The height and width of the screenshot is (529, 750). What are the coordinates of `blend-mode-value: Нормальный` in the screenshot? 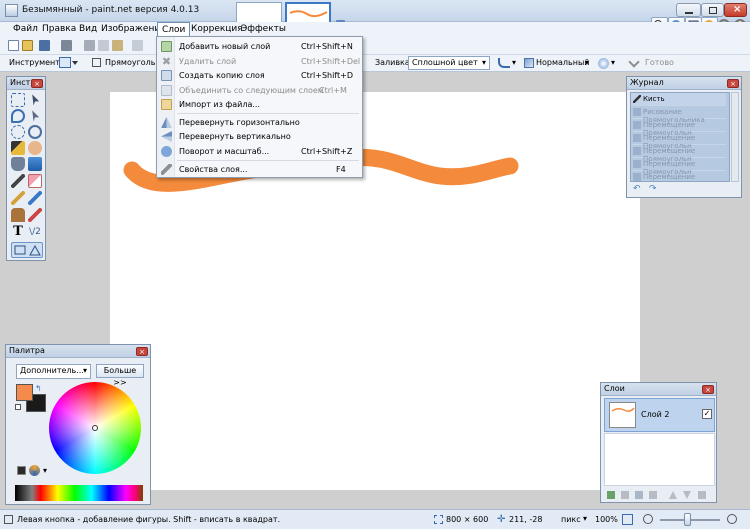 It's located at (563, 62).